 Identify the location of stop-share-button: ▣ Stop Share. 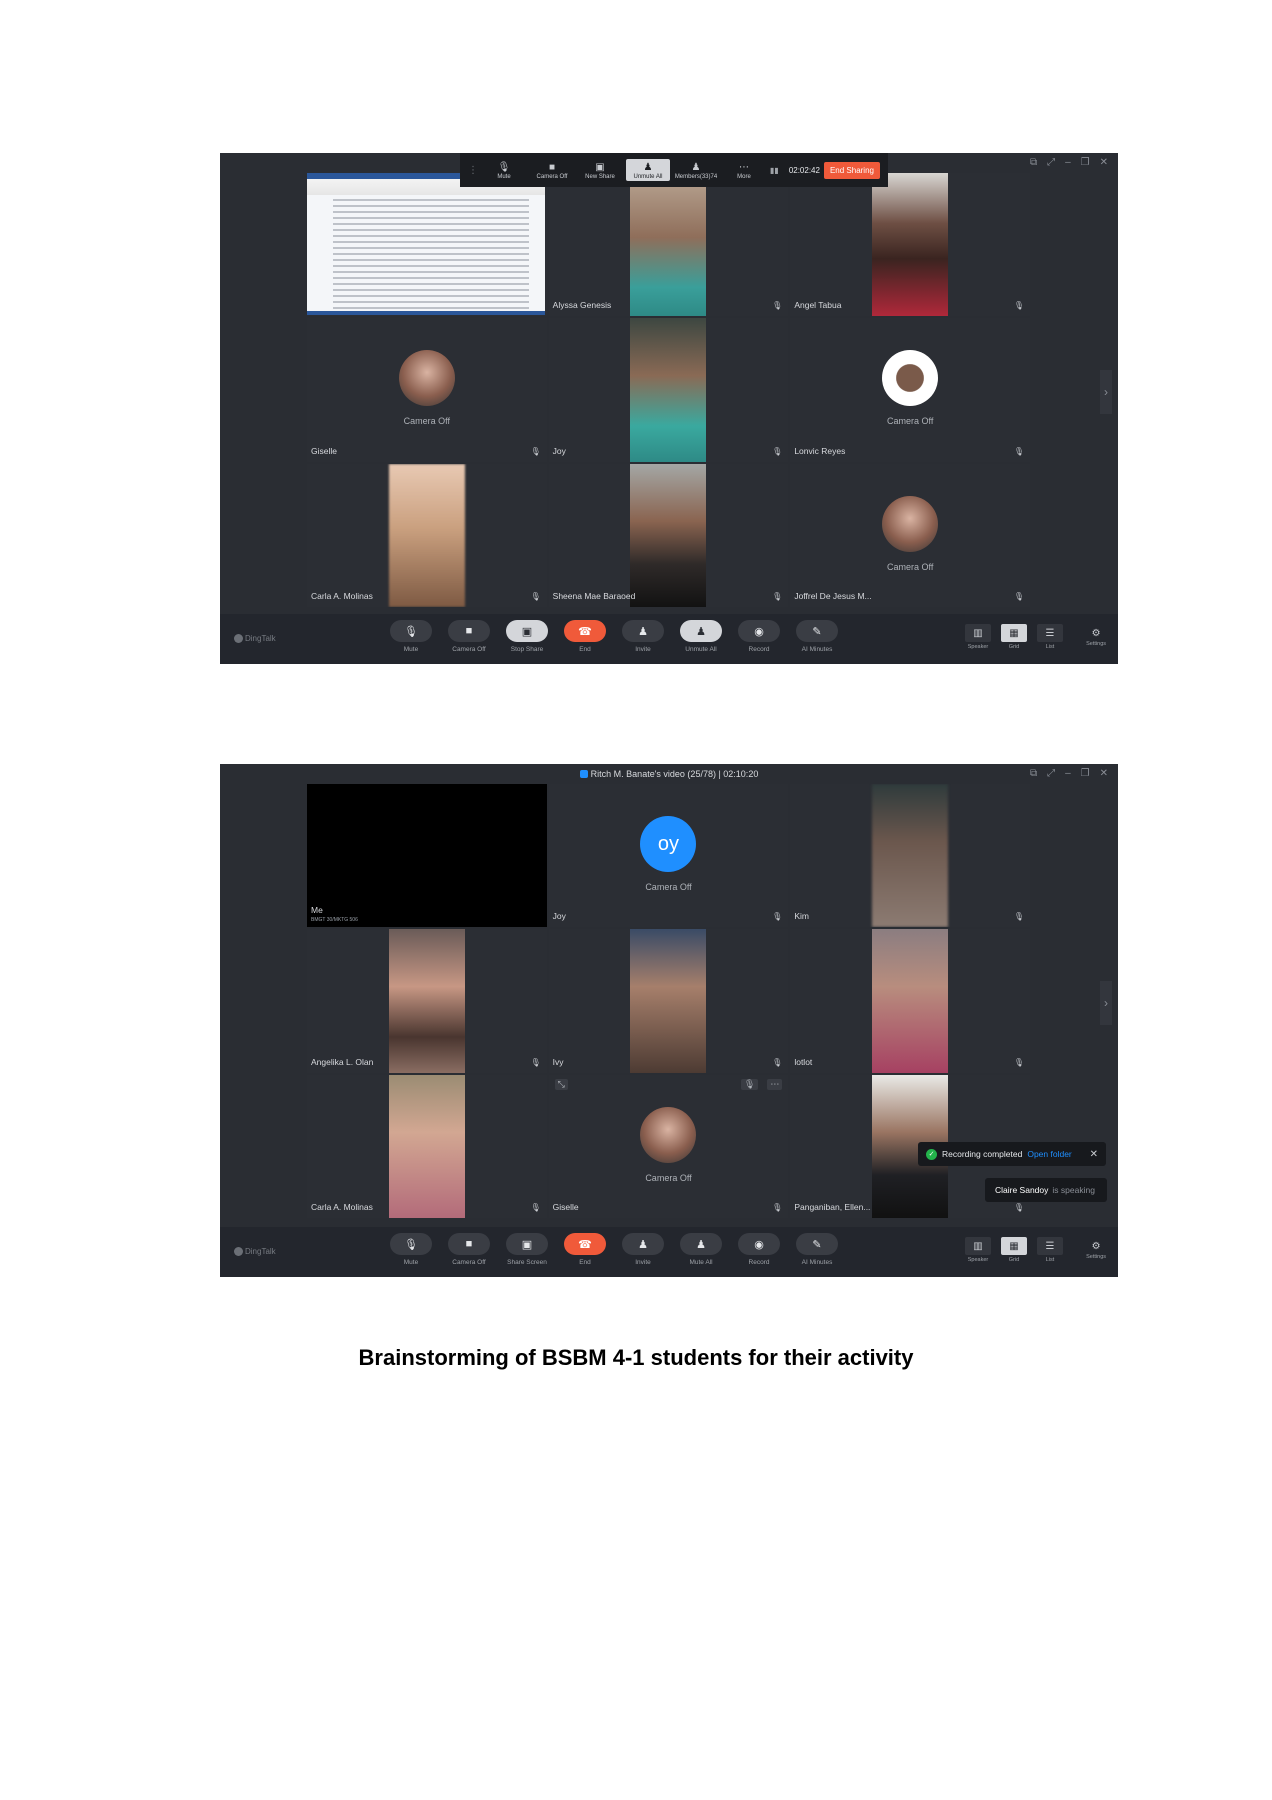
(527, 636).